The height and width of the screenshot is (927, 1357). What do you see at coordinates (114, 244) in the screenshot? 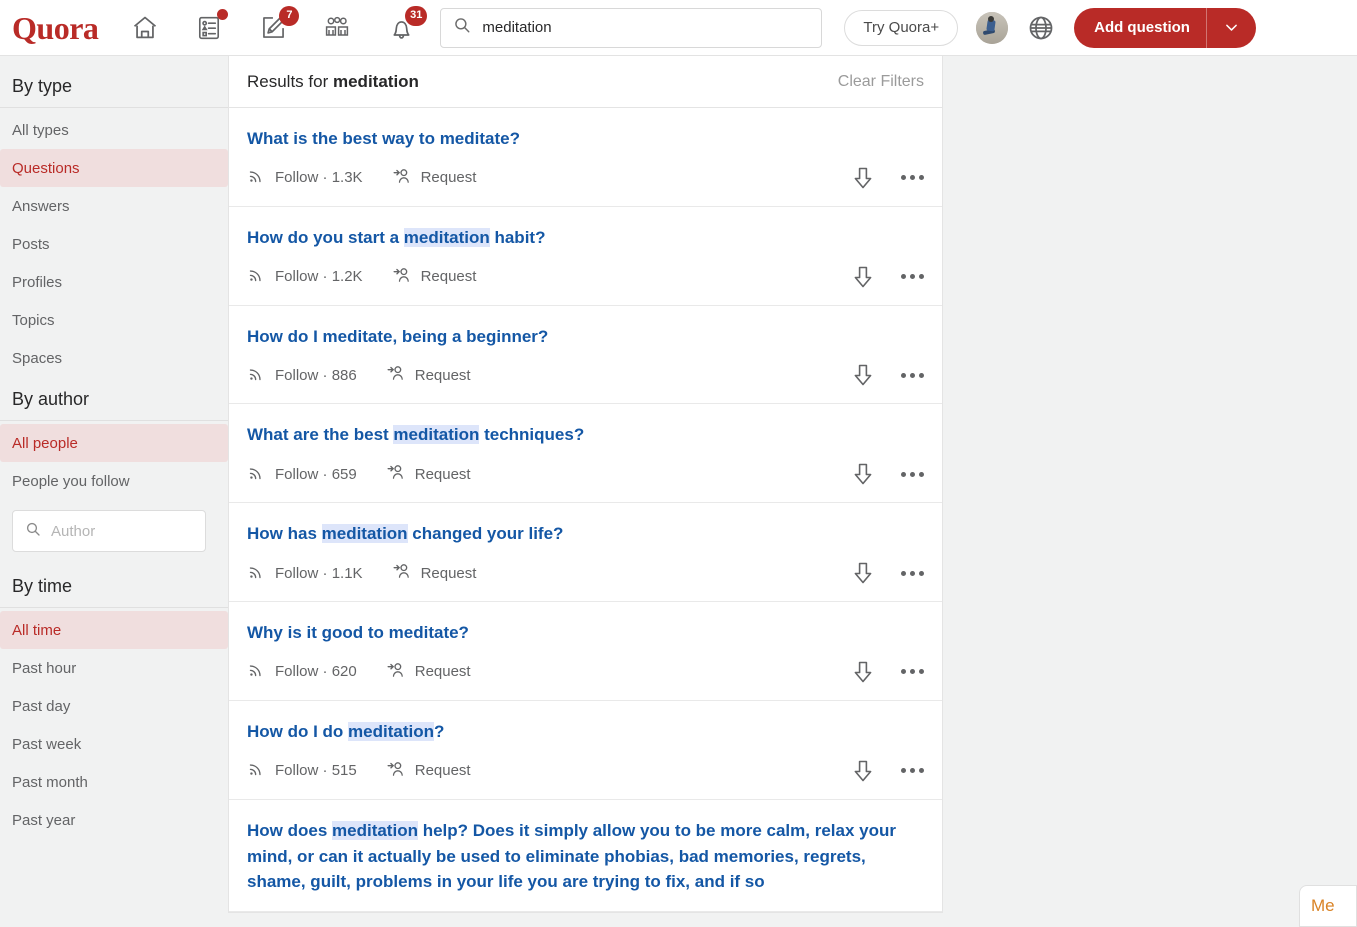
I see `sidebar-item-posts: Posts` at bounding box center [114, 244].